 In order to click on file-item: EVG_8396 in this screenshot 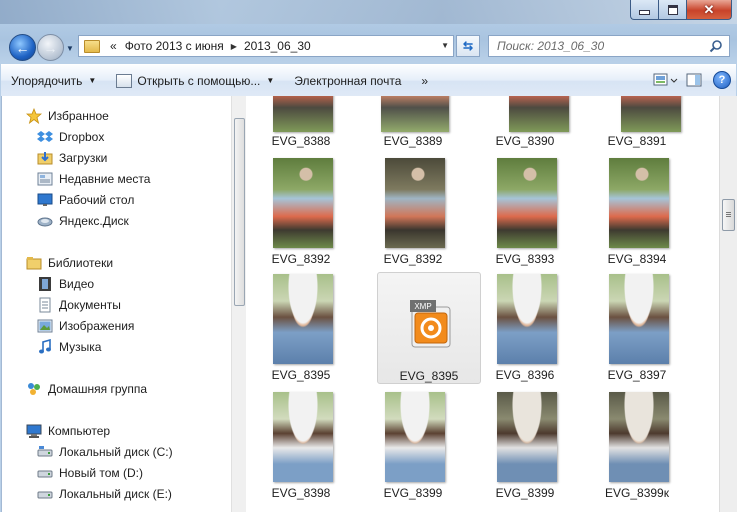, I will do `click(525, 330)`.